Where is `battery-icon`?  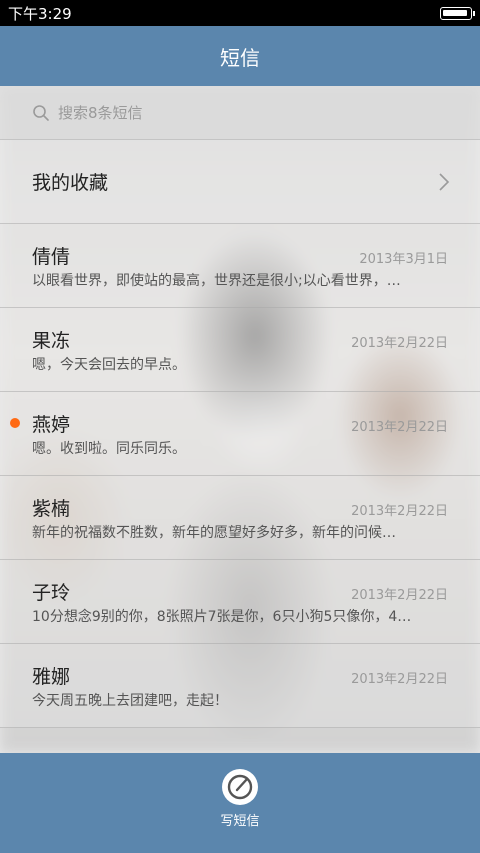 battery-icon is located at coordinates (457, 13).